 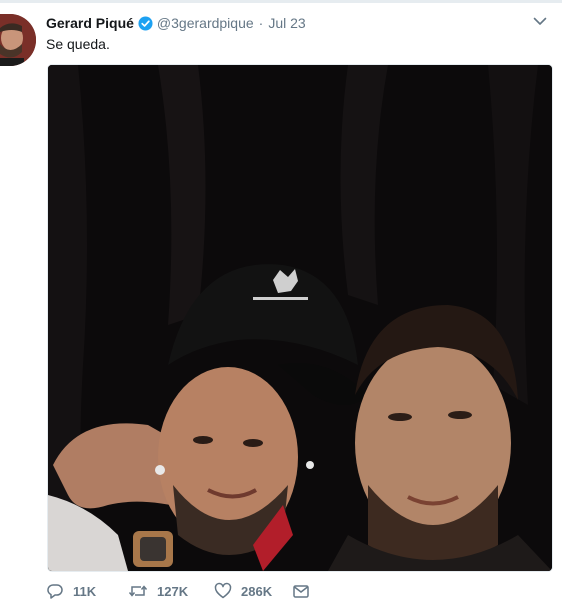 I want to click on tweet-actions: 11K 127K 286K, so click(x=178, y=591).